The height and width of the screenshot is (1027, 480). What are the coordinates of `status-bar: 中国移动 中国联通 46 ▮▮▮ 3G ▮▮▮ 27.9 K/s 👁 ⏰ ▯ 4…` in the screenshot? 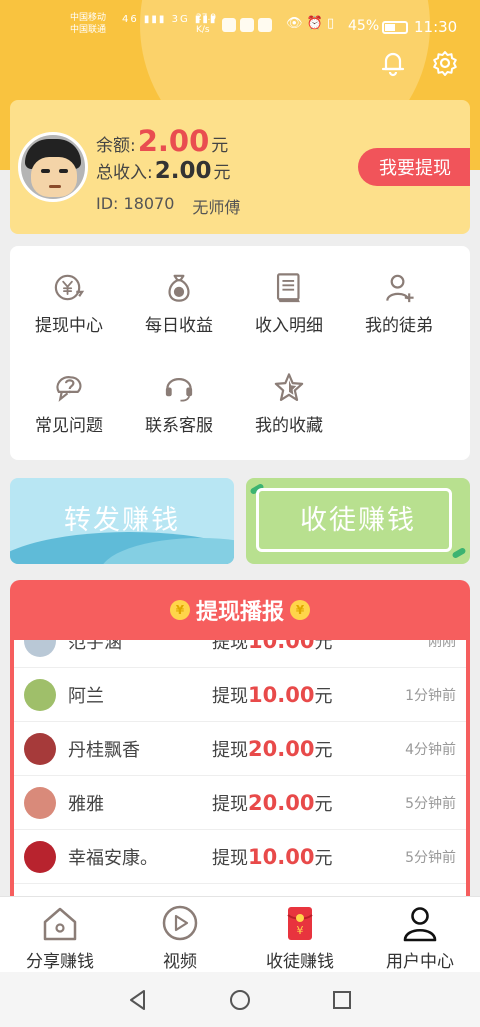 It's located at (240, 28).